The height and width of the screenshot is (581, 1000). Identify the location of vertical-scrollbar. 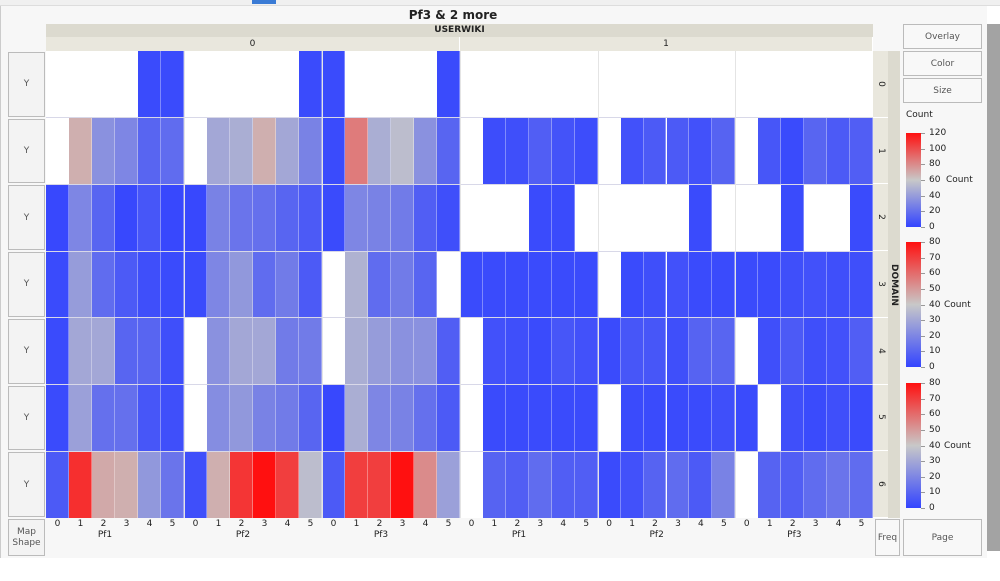
(993, 287).